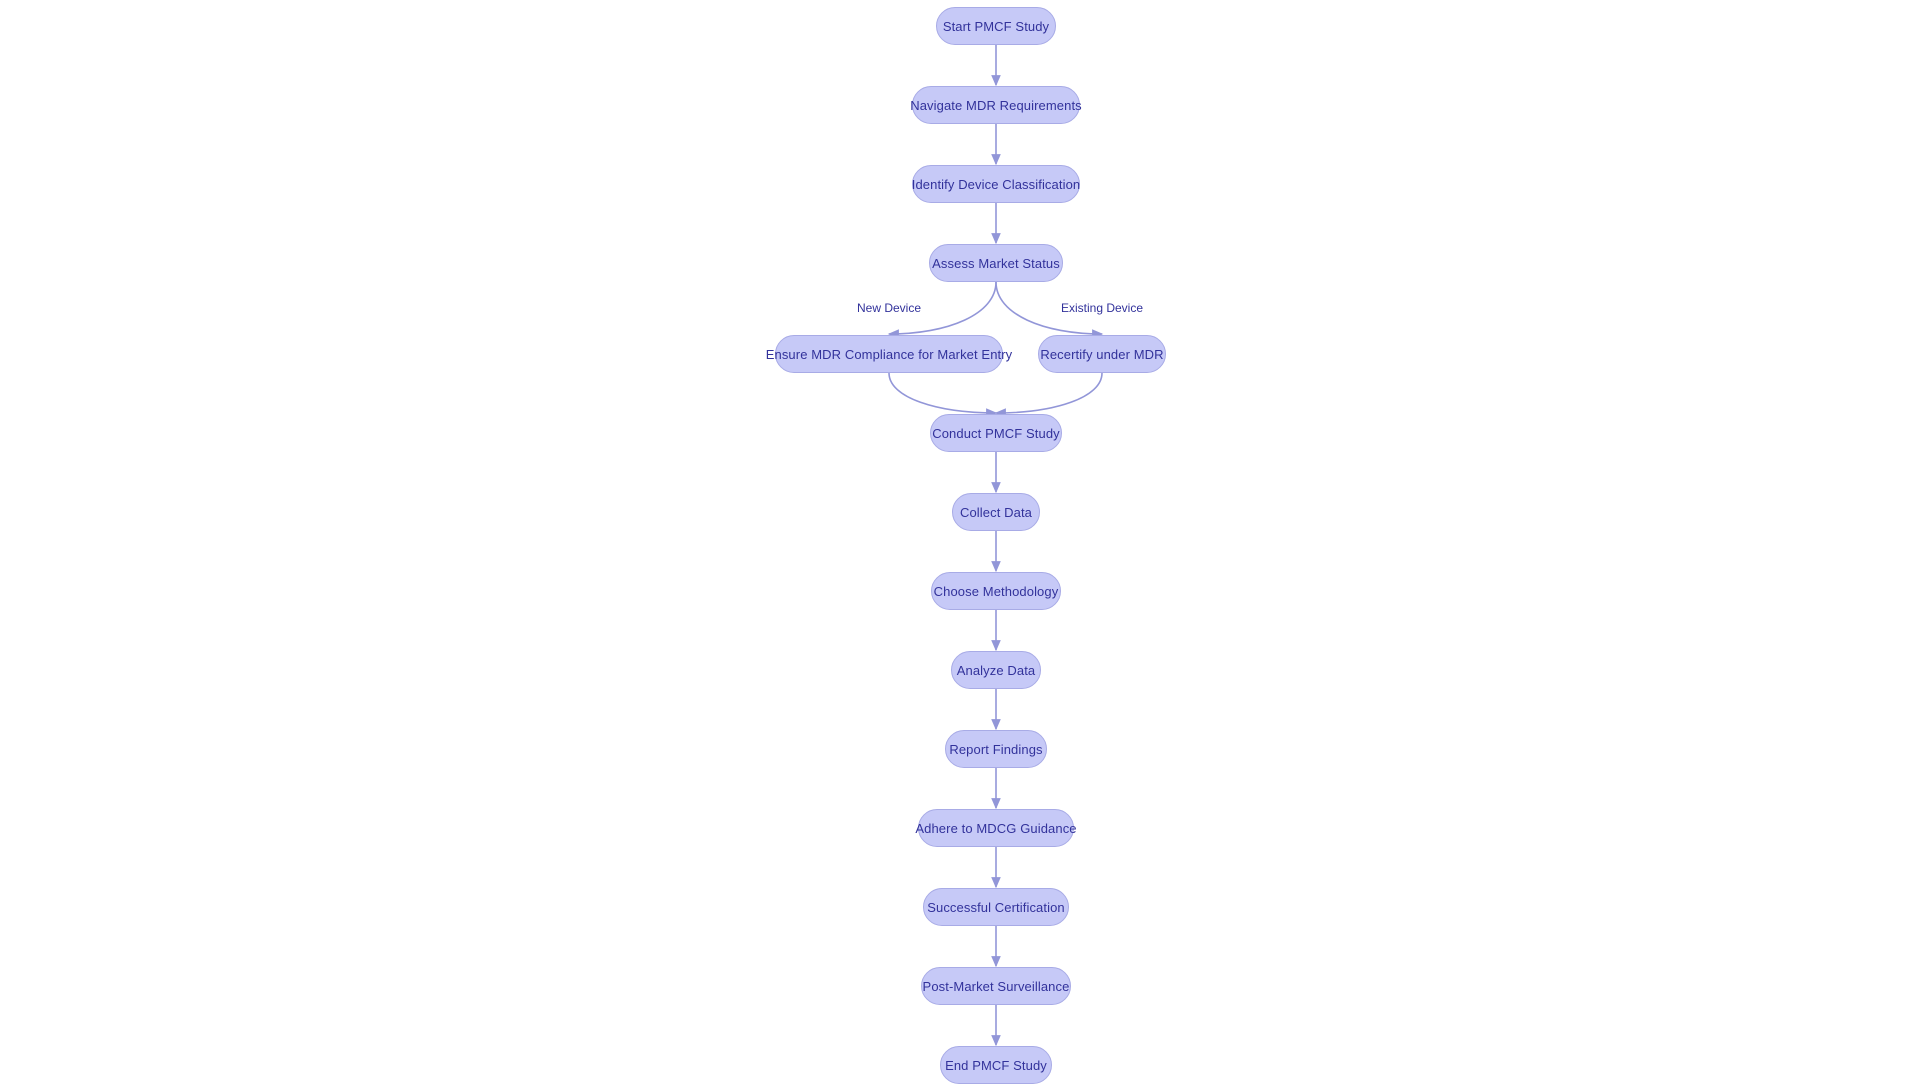 The image size is (1920, 1084). What do you see at coordinates (1102, 354) in the screenshot?
I see `flowchart-node-recertify: Recertify under MDR` at bounding box center [1102, 354].